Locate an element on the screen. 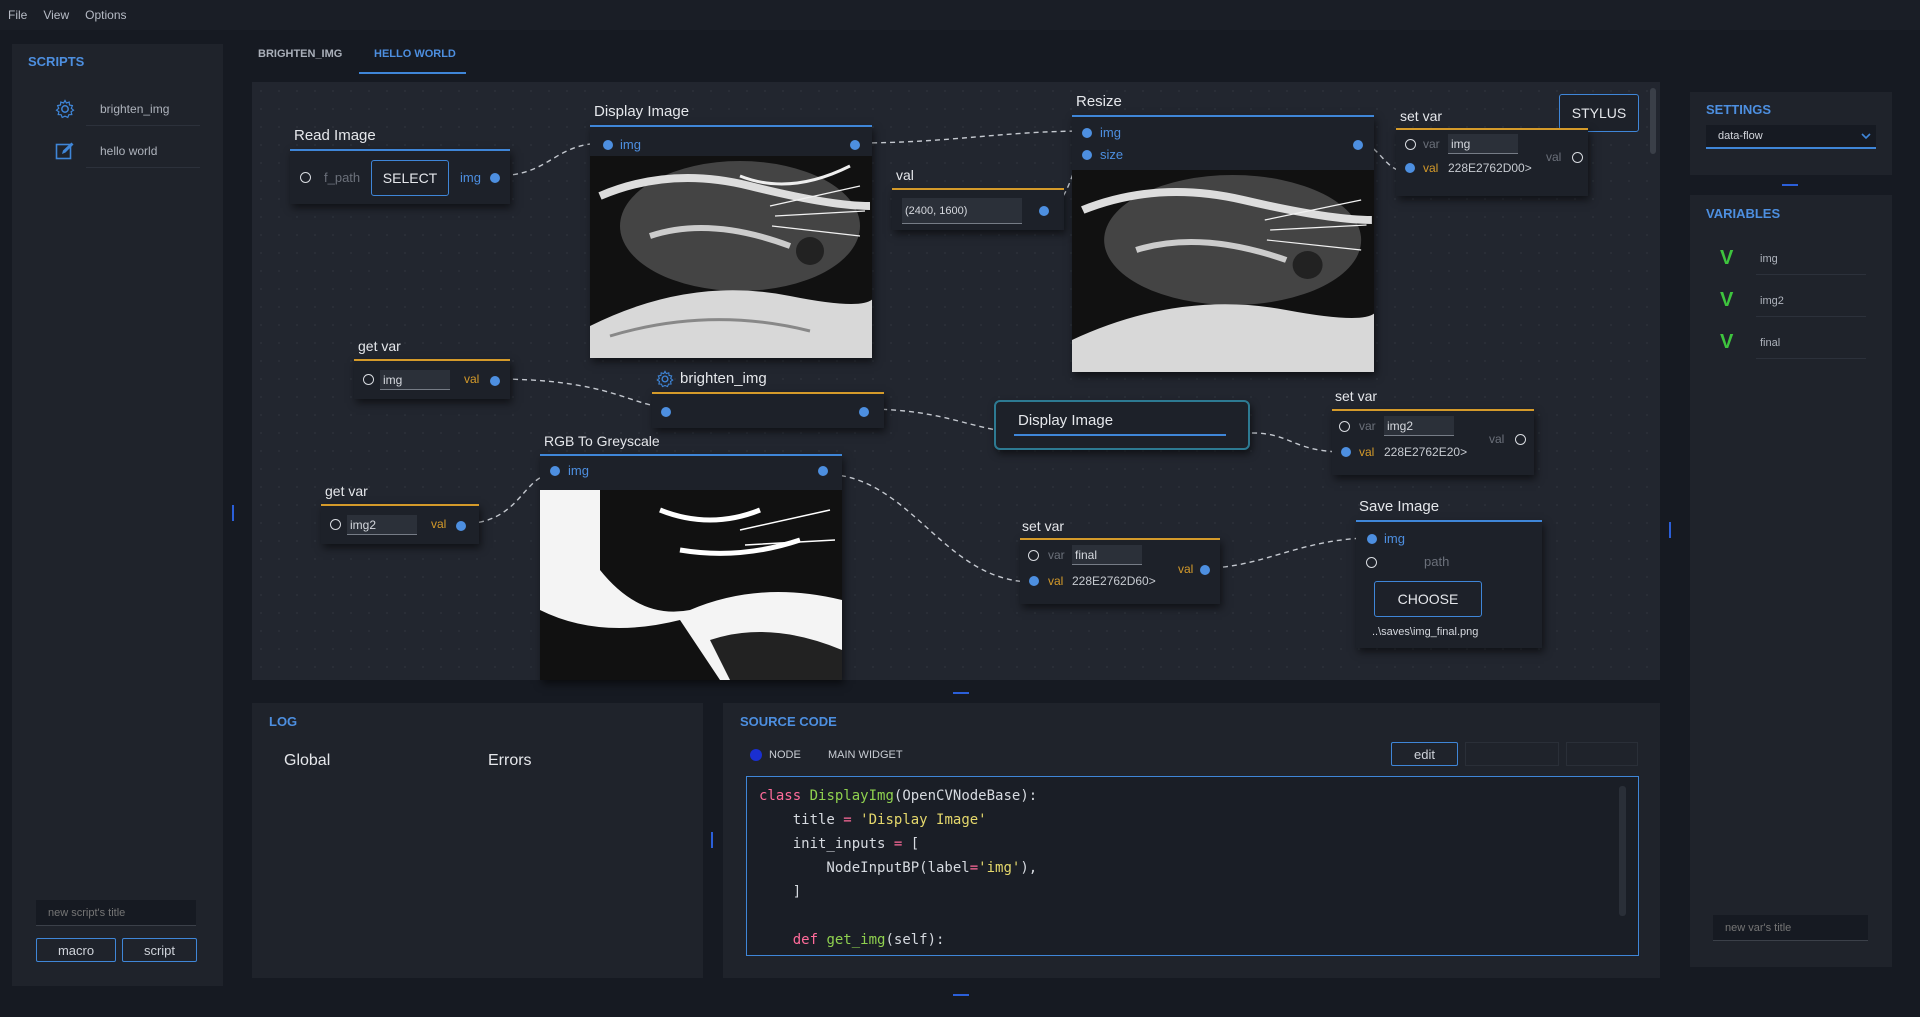  log-panel: LOG Global Errors is located at coordinates (477, 840).